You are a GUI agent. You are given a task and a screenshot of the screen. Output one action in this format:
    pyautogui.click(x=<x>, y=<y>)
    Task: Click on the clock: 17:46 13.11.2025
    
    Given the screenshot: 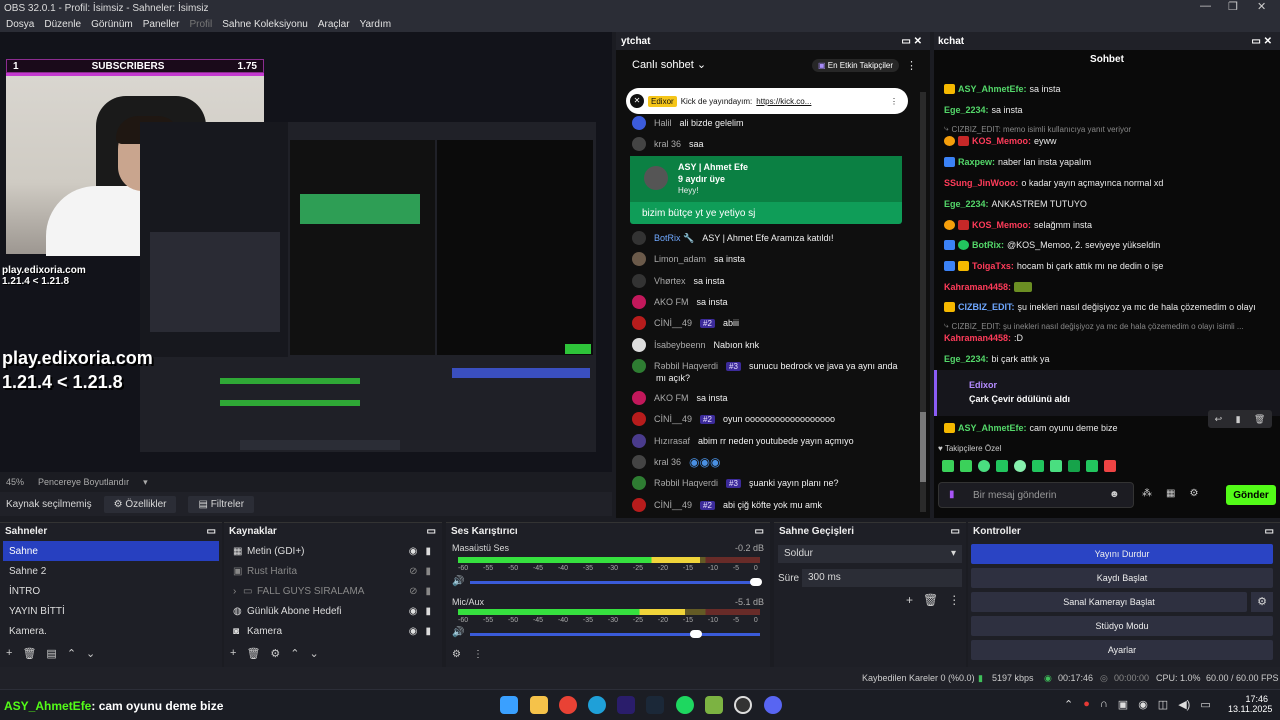 What is the action you would take?
    pyautogui.click(x=1250, y=704)
    